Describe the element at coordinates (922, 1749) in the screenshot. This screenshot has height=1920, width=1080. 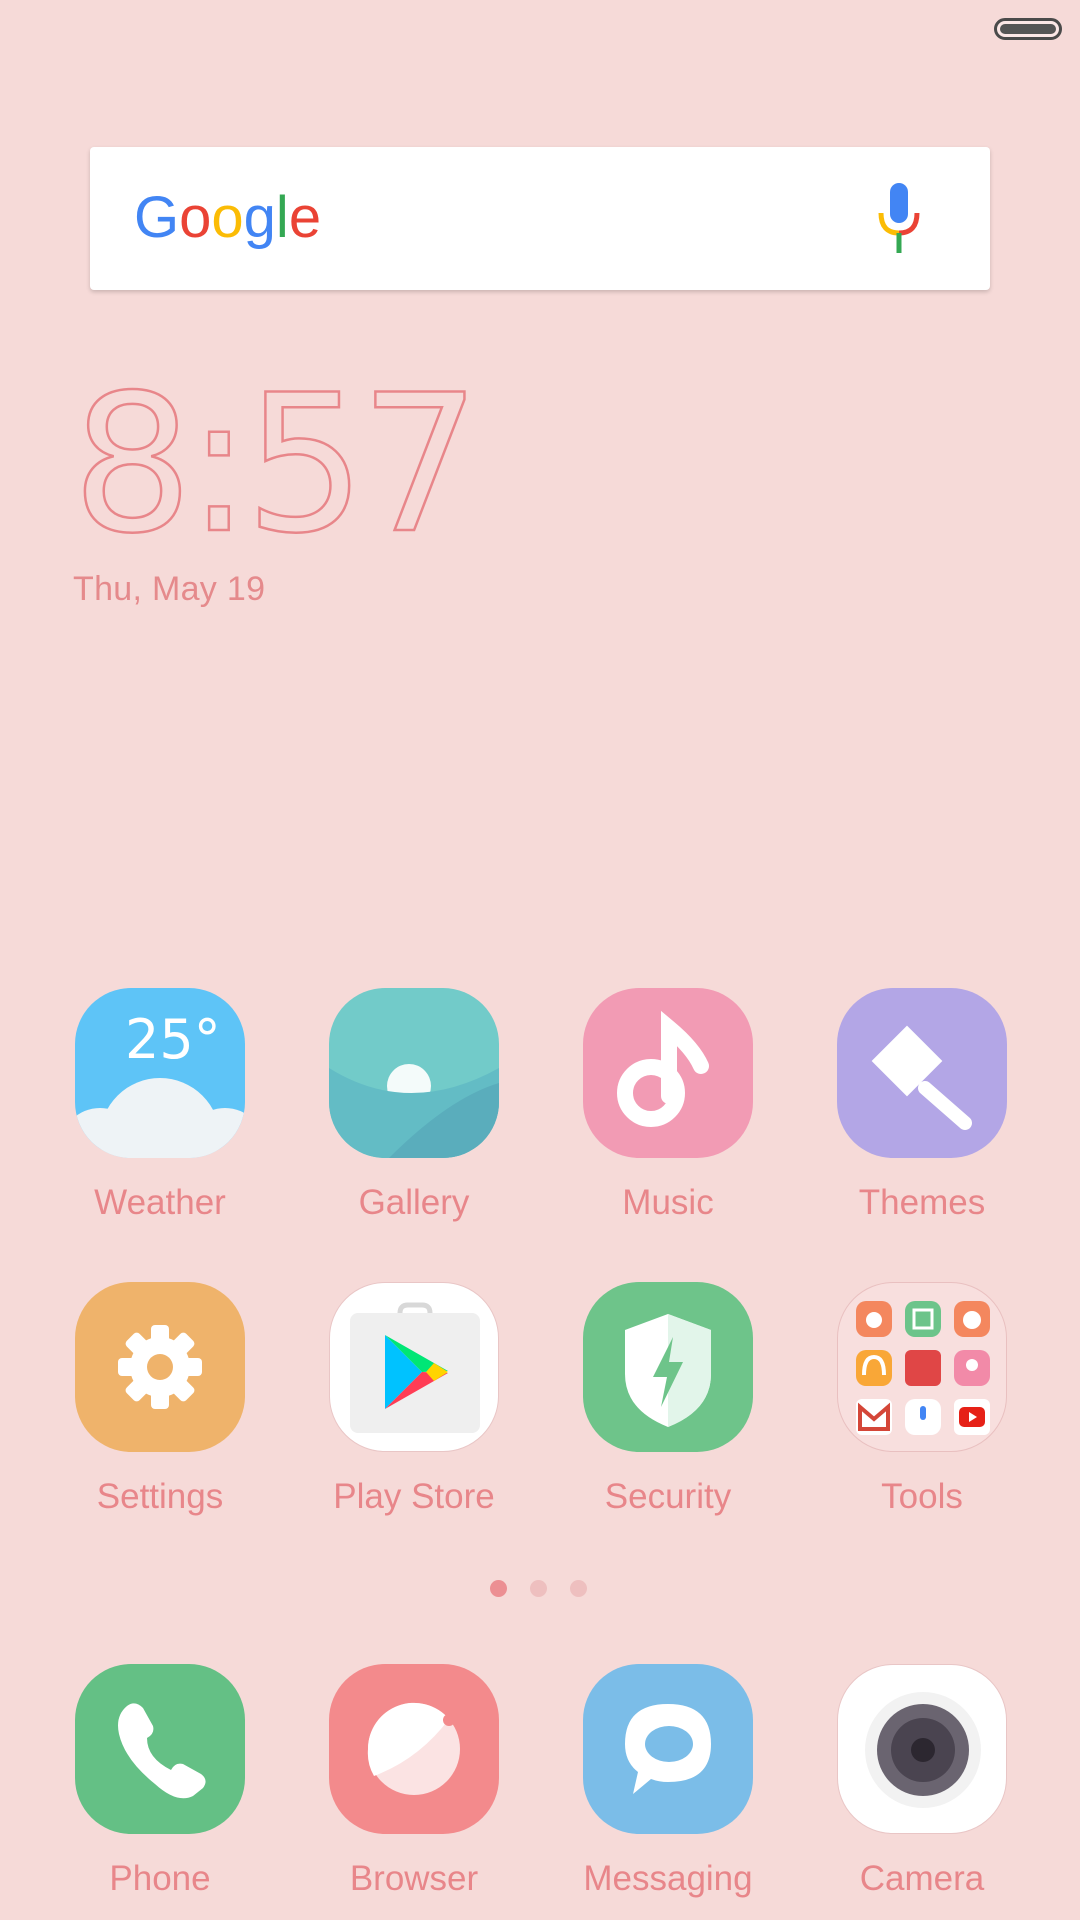
I see `camera-icon` at that location.